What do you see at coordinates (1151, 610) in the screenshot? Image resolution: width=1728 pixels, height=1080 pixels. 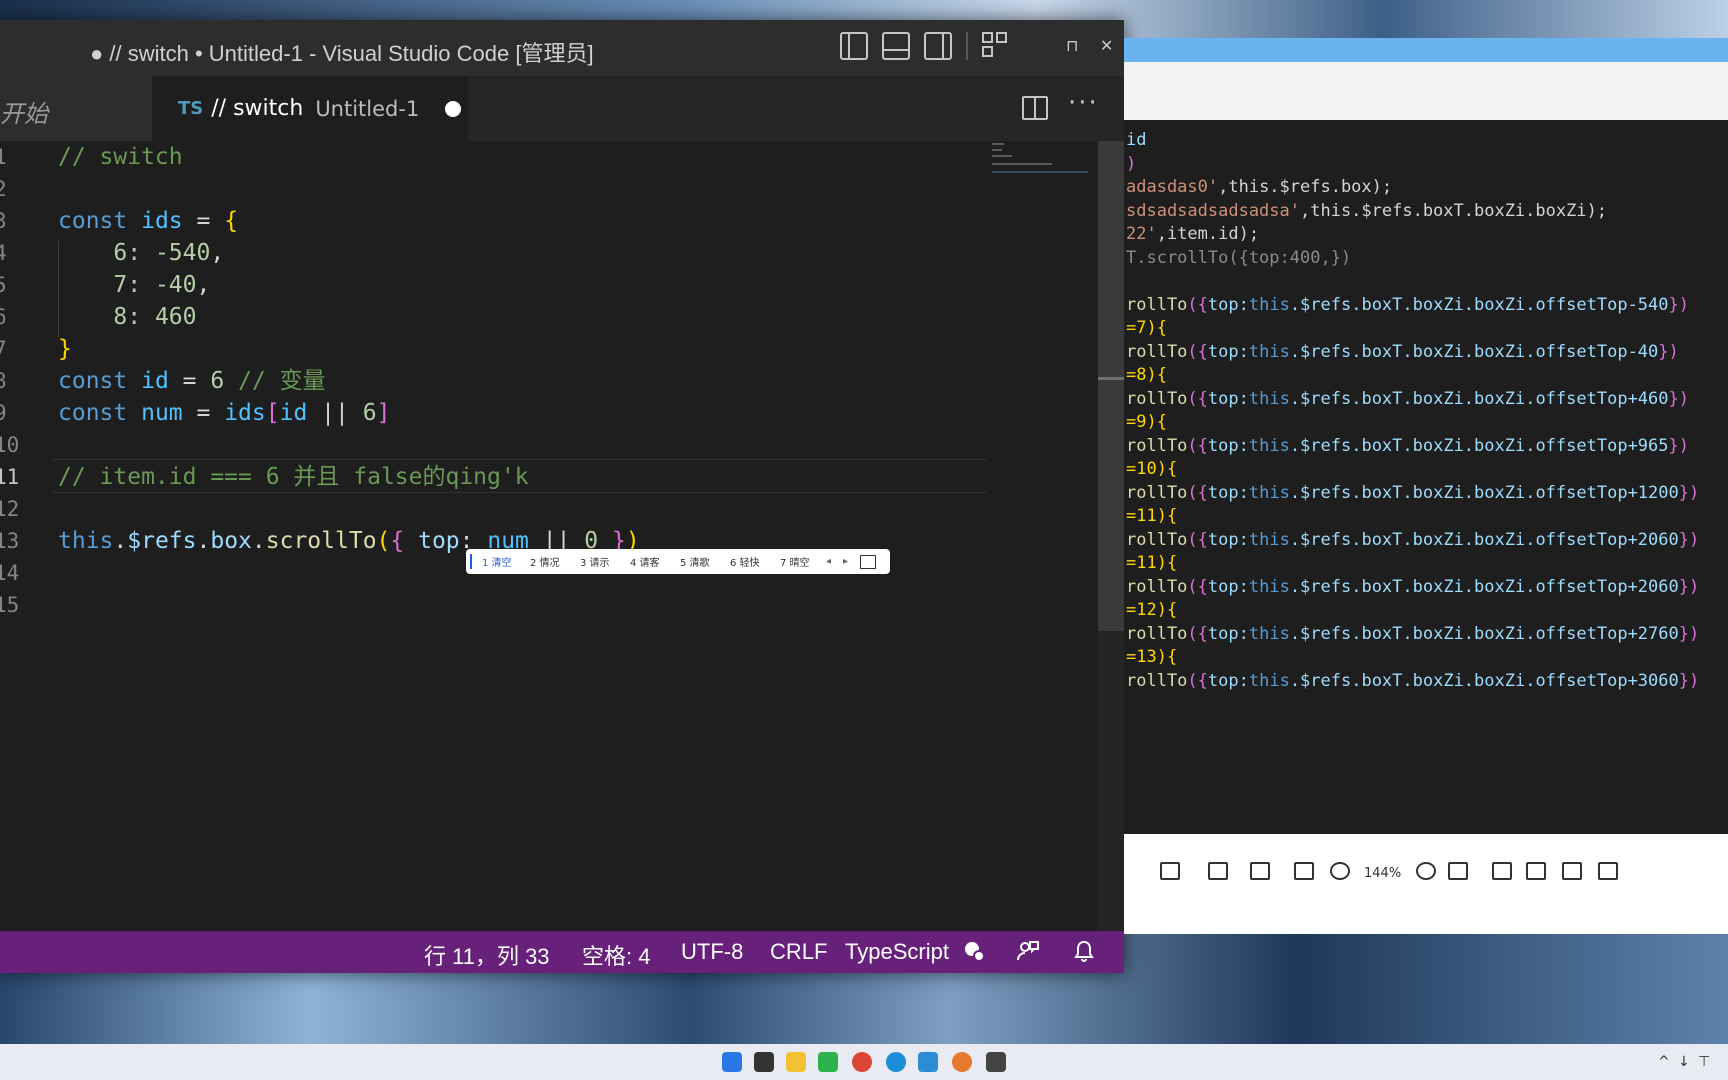 I see `viewer-code-line: =12){` at bounding box center [1151, 610].